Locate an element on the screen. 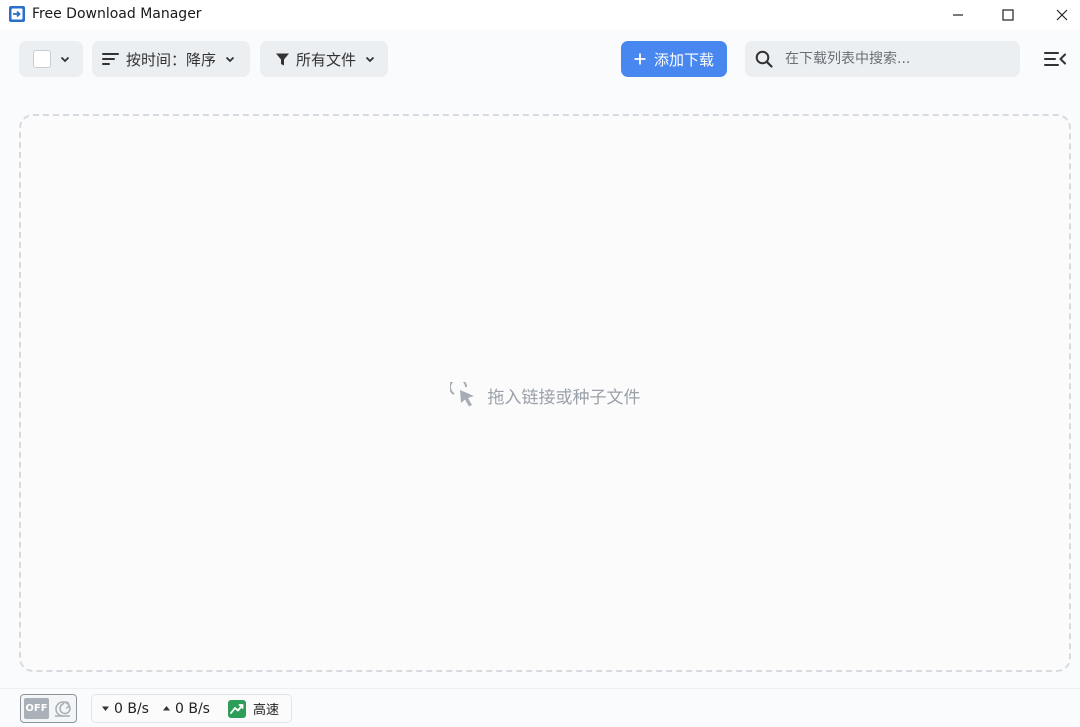 The image size is (1080, 727). maximize-button is located at coordinates (1008, 15).